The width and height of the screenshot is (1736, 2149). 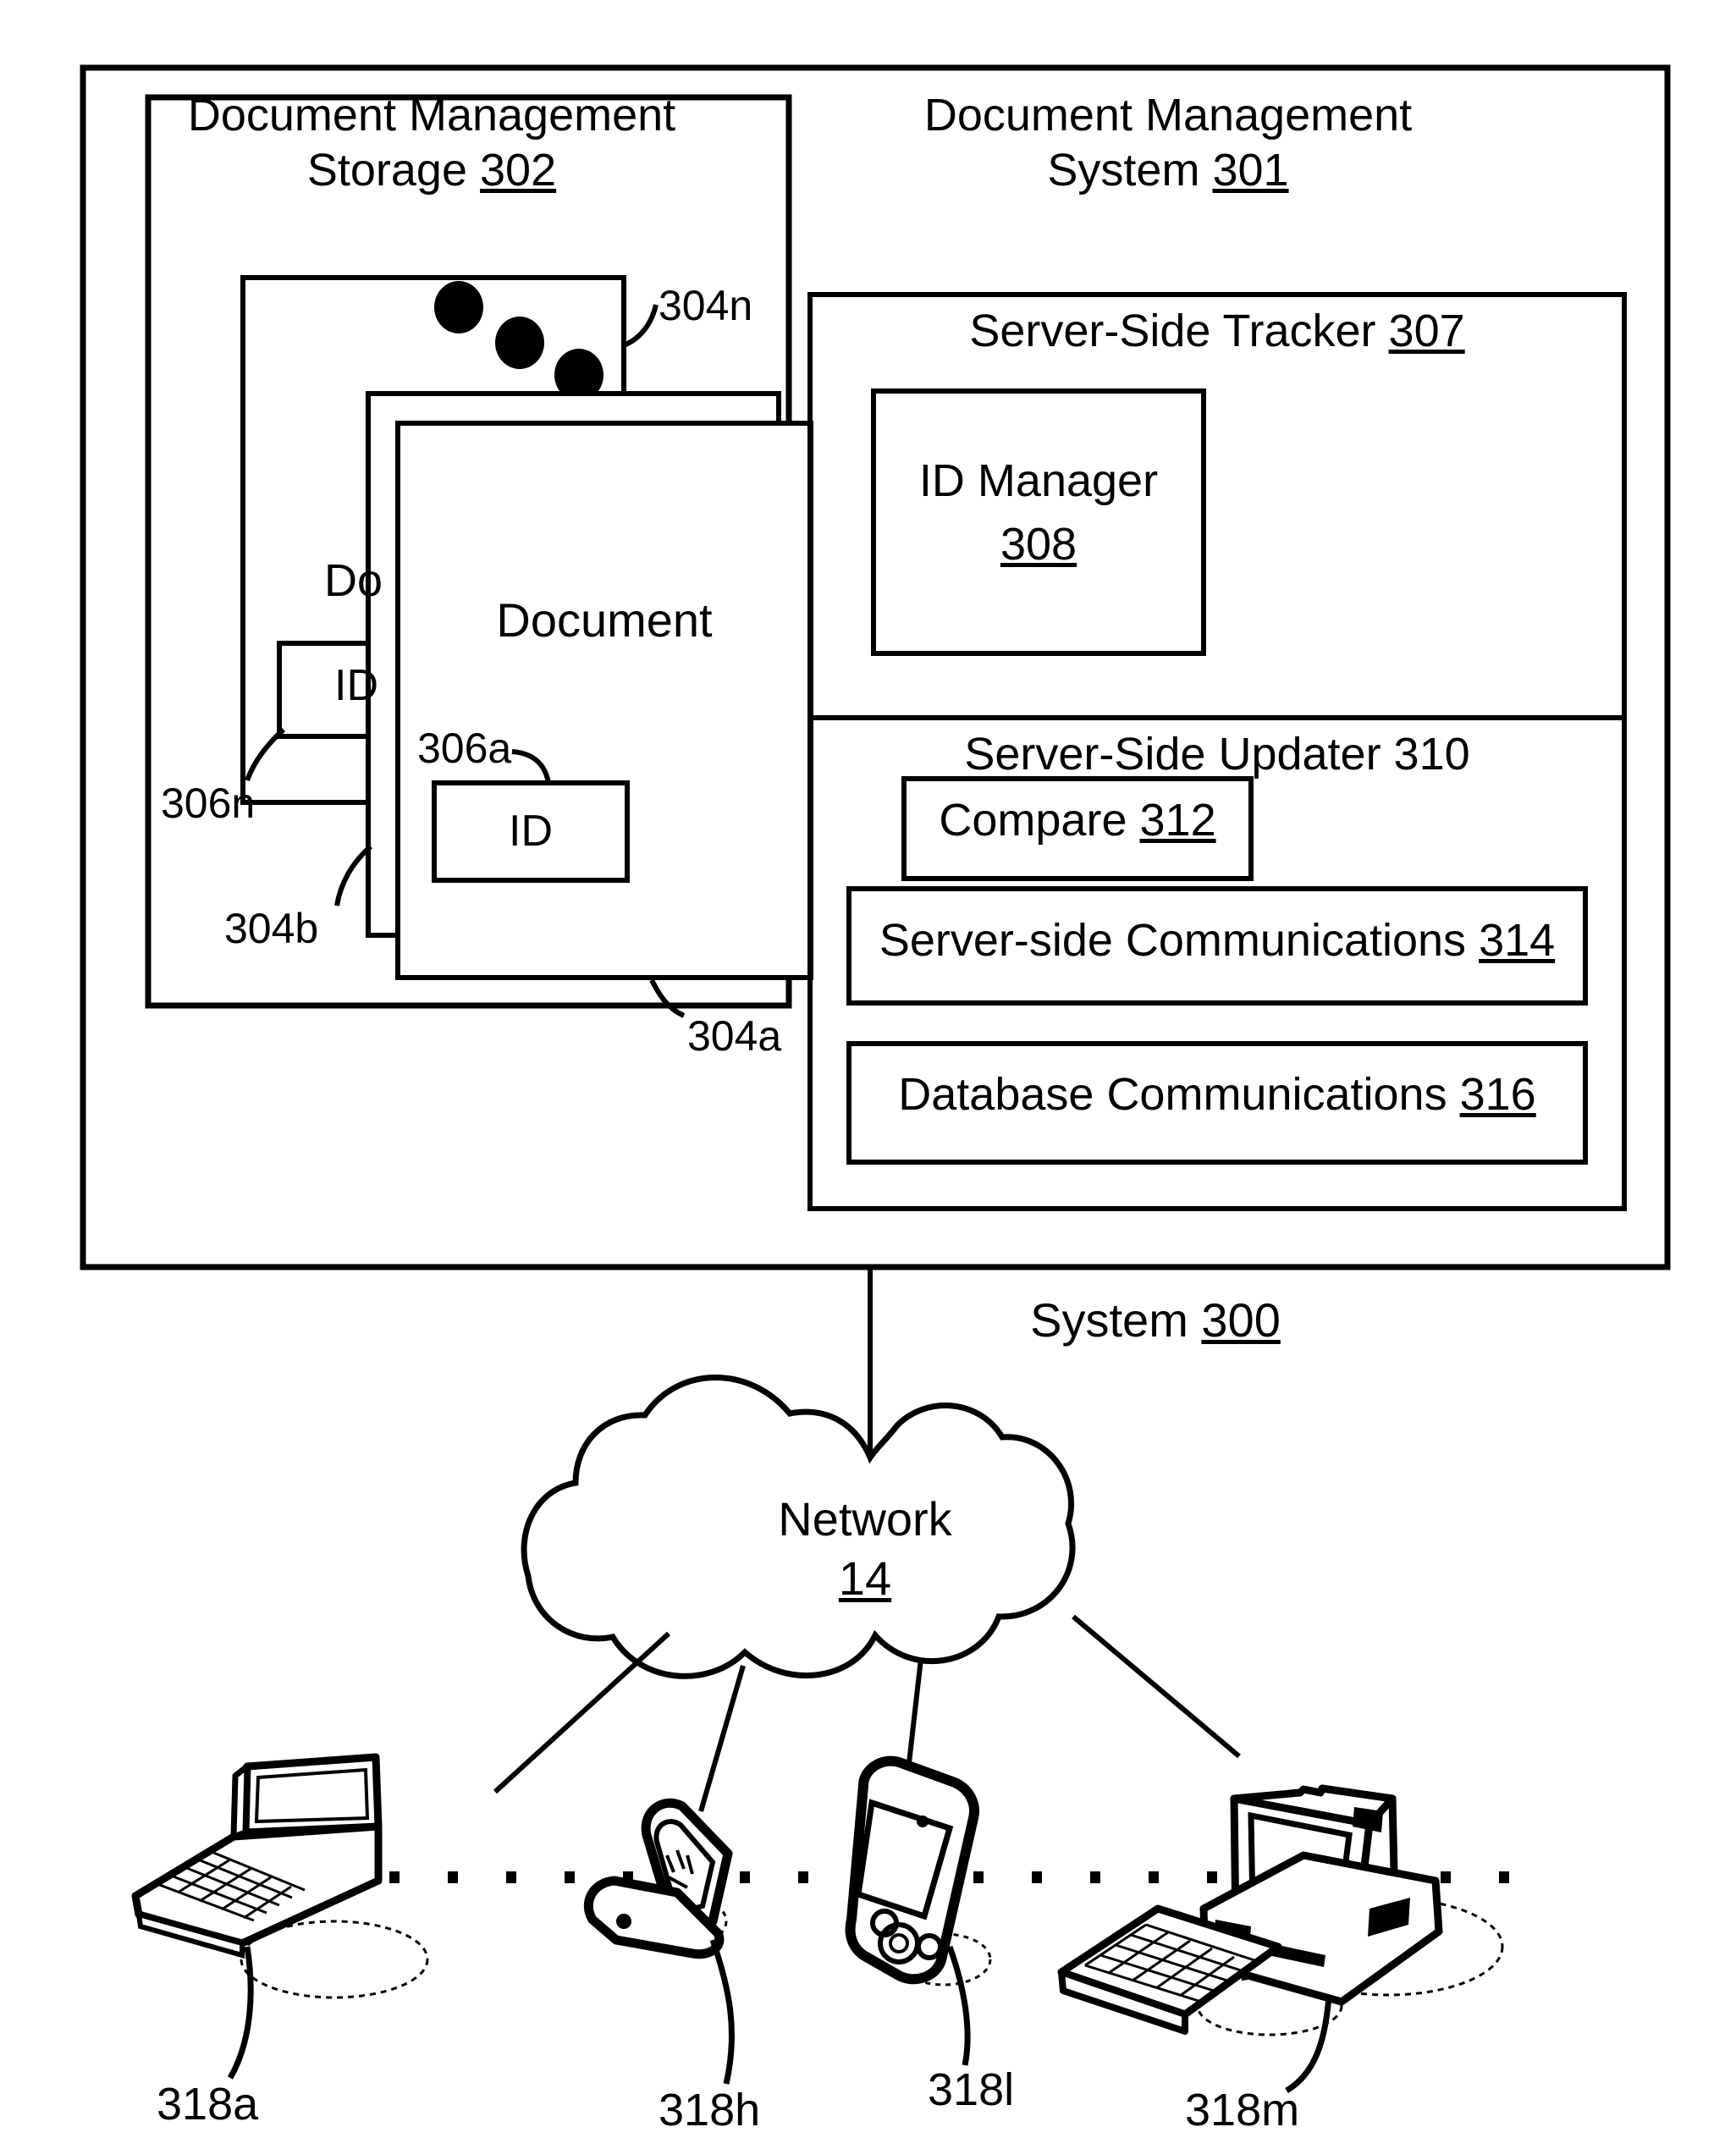 I want to click on ref-304b: 304b, so click(x=271, y=928).